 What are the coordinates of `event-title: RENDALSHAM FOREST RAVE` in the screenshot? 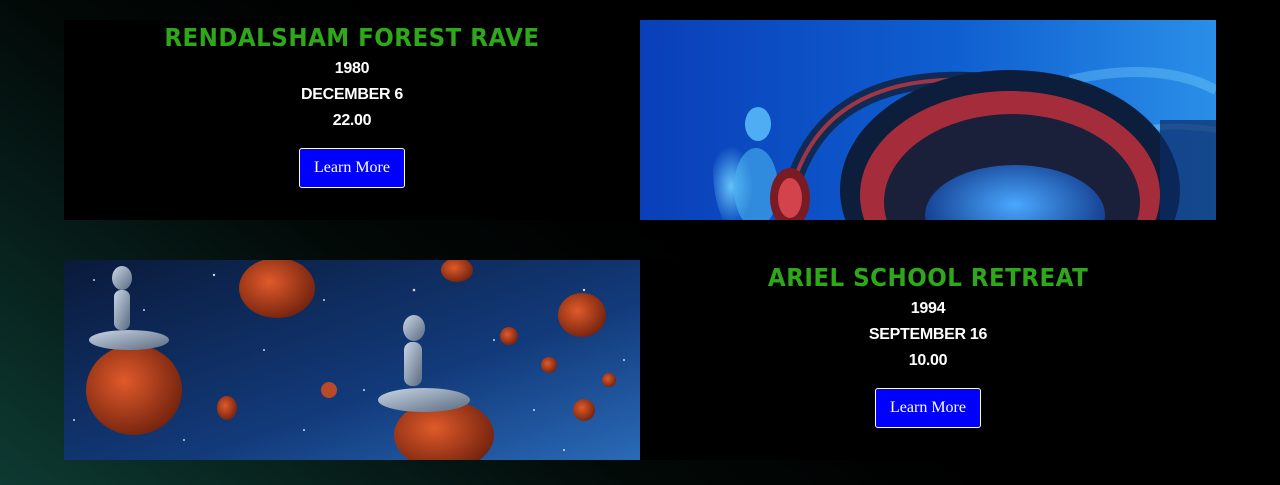 It's located at (352, 37).